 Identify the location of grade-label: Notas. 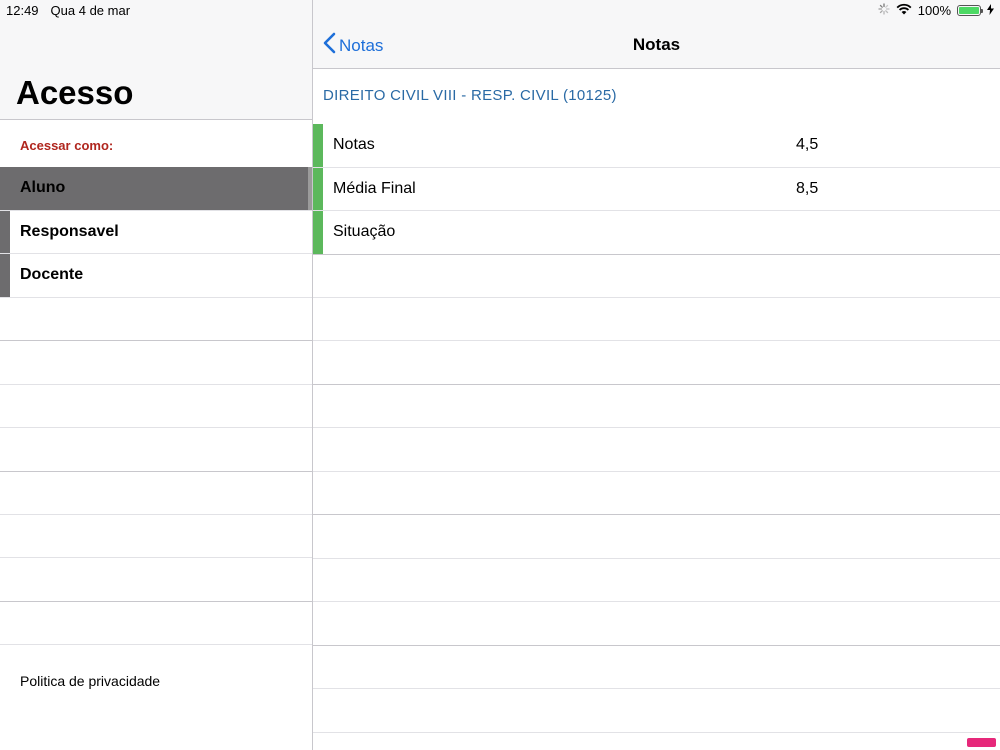
(354, 145).